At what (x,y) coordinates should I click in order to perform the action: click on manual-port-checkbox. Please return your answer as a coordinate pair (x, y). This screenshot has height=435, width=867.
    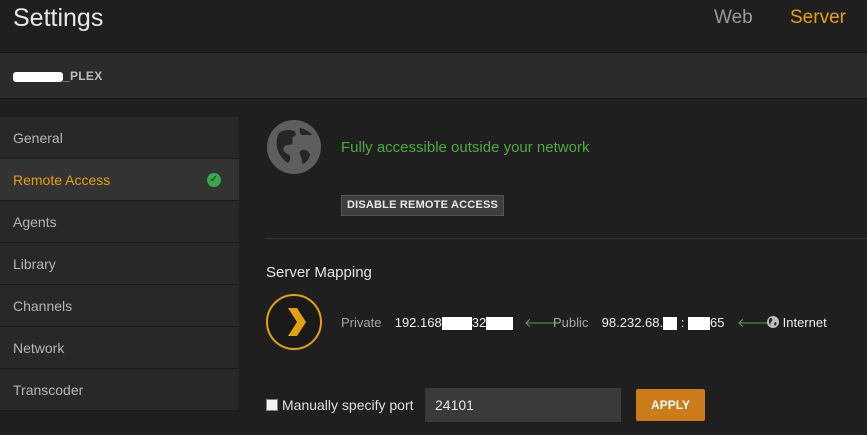
    Looking at the image, I should click on (272, 405).